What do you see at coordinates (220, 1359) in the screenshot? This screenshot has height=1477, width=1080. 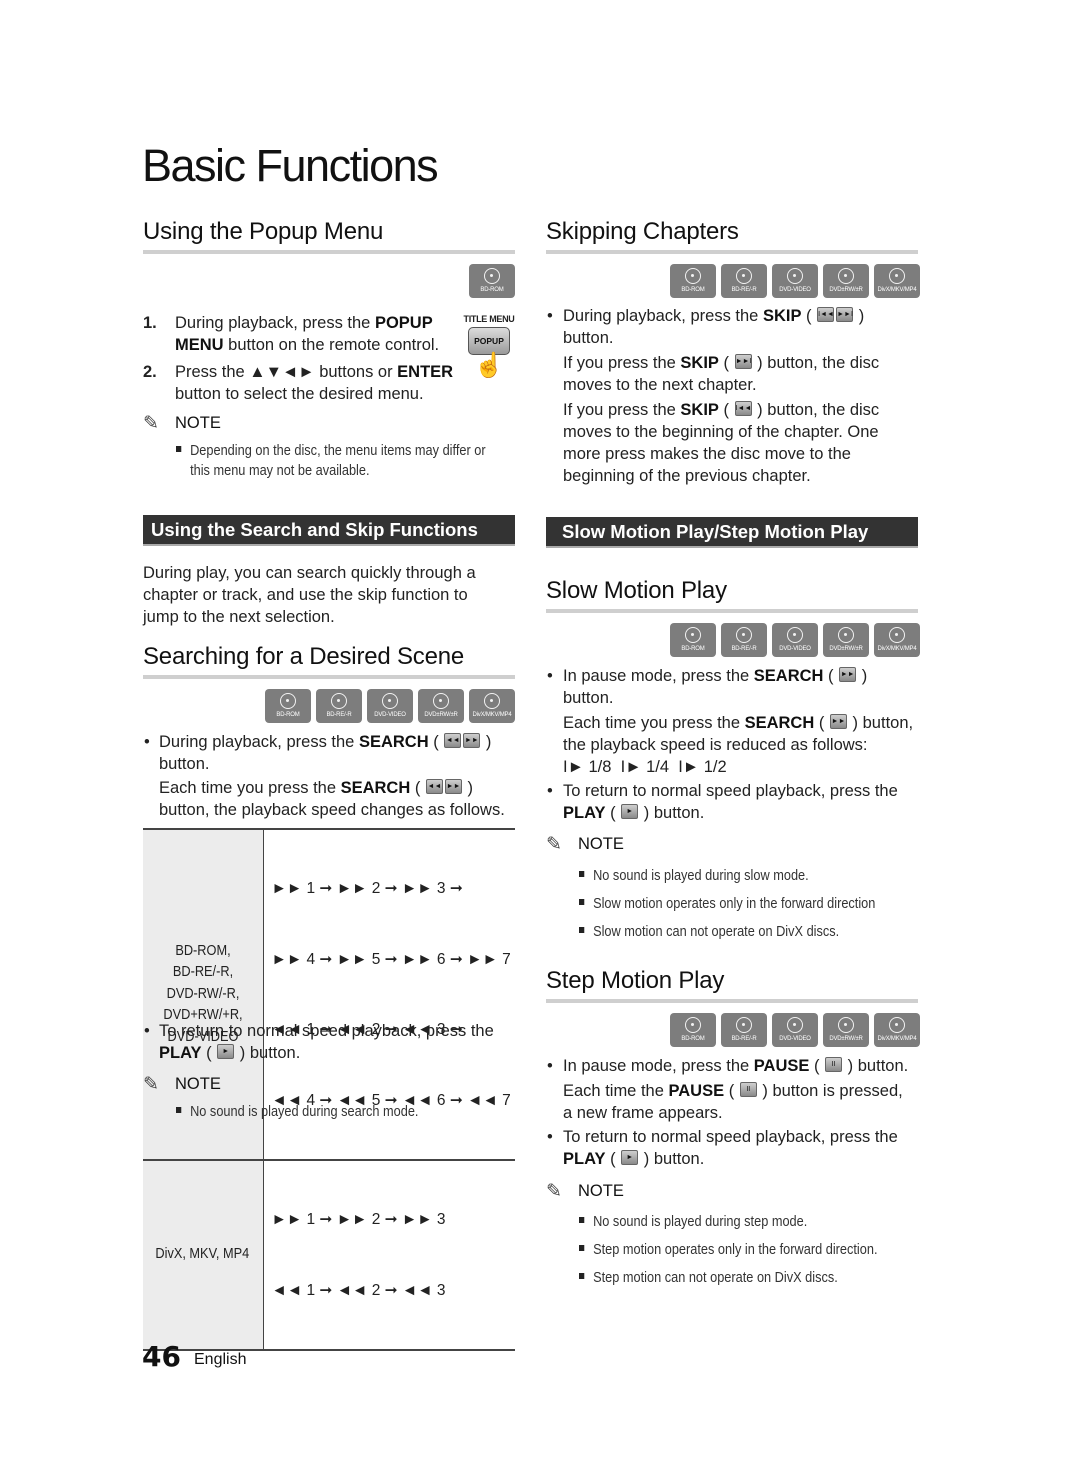 I see `page-language: English` at bounding box center [220, 1359].